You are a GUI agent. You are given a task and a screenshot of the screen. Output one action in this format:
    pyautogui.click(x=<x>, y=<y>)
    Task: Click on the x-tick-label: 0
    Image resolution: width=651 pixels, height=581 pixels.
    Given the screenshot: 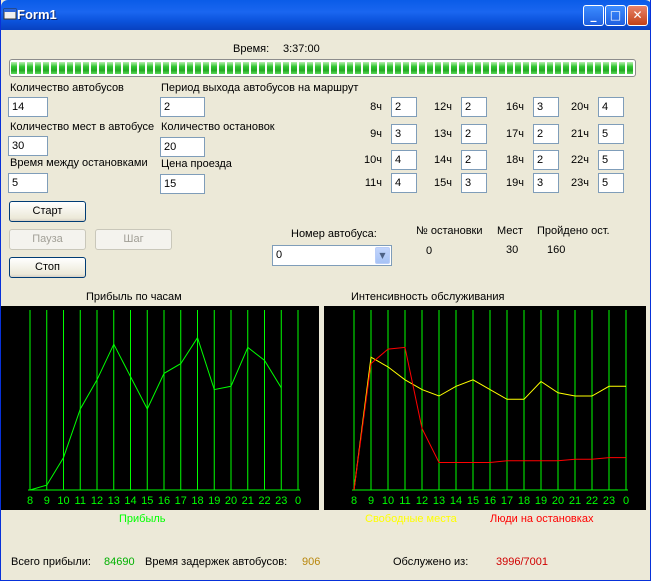 What is the action you would take?
    pyautogui.click(x=298, y=501)
    